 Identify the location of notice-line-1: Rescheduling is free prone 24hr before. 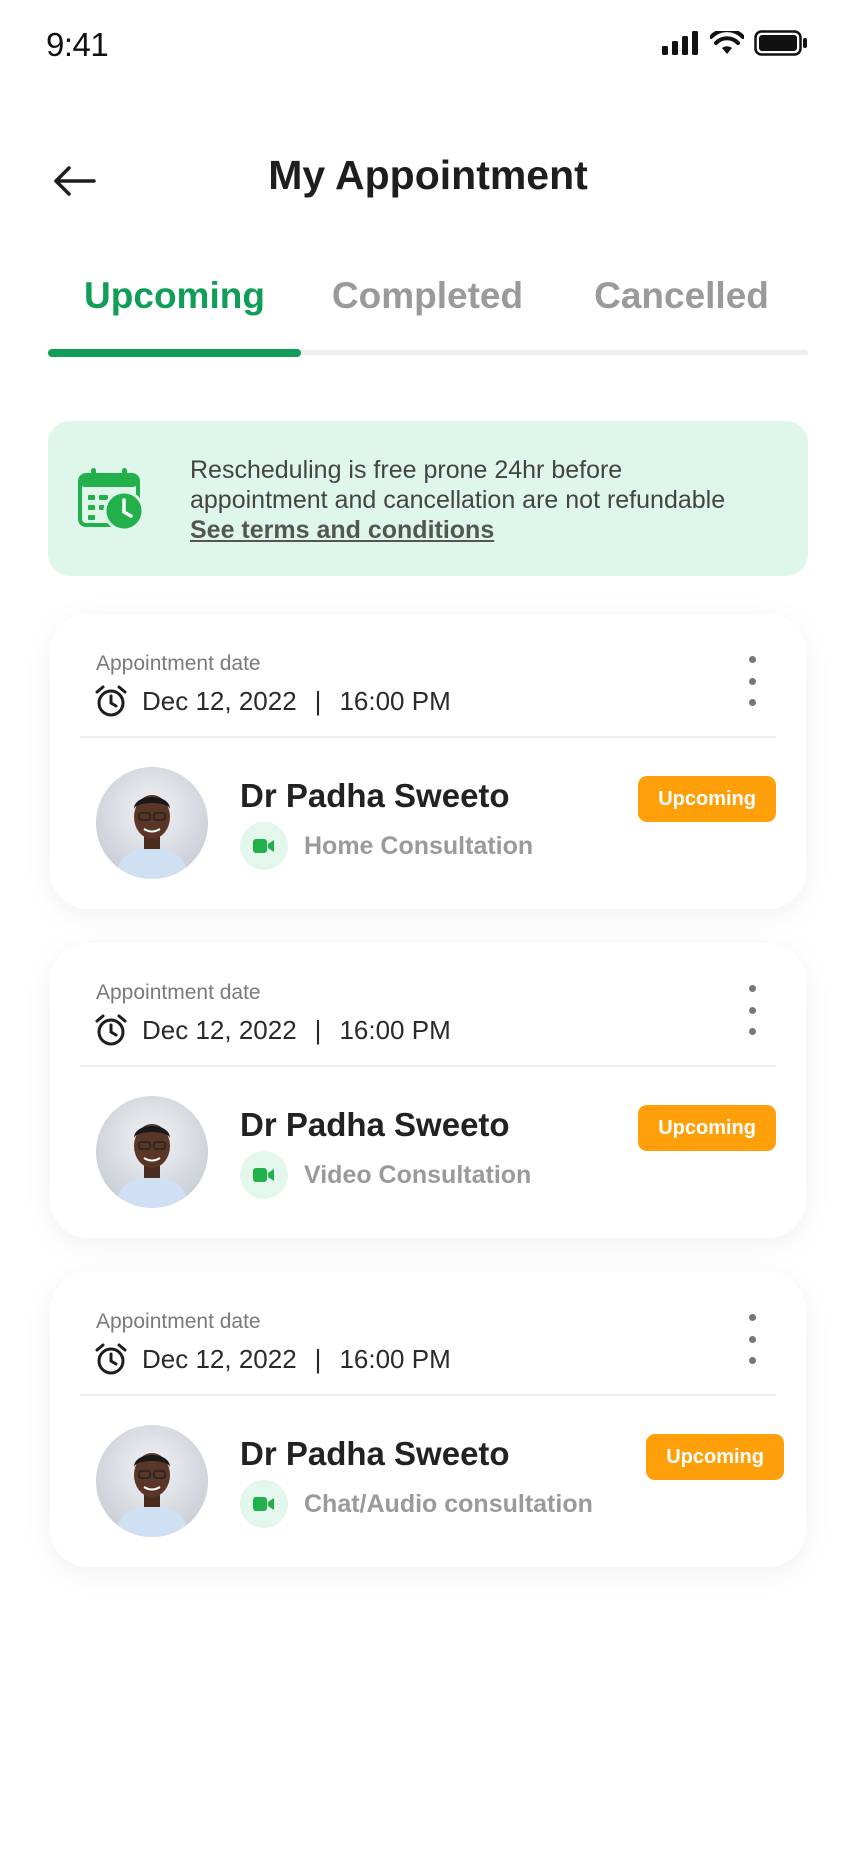
(406, 470).